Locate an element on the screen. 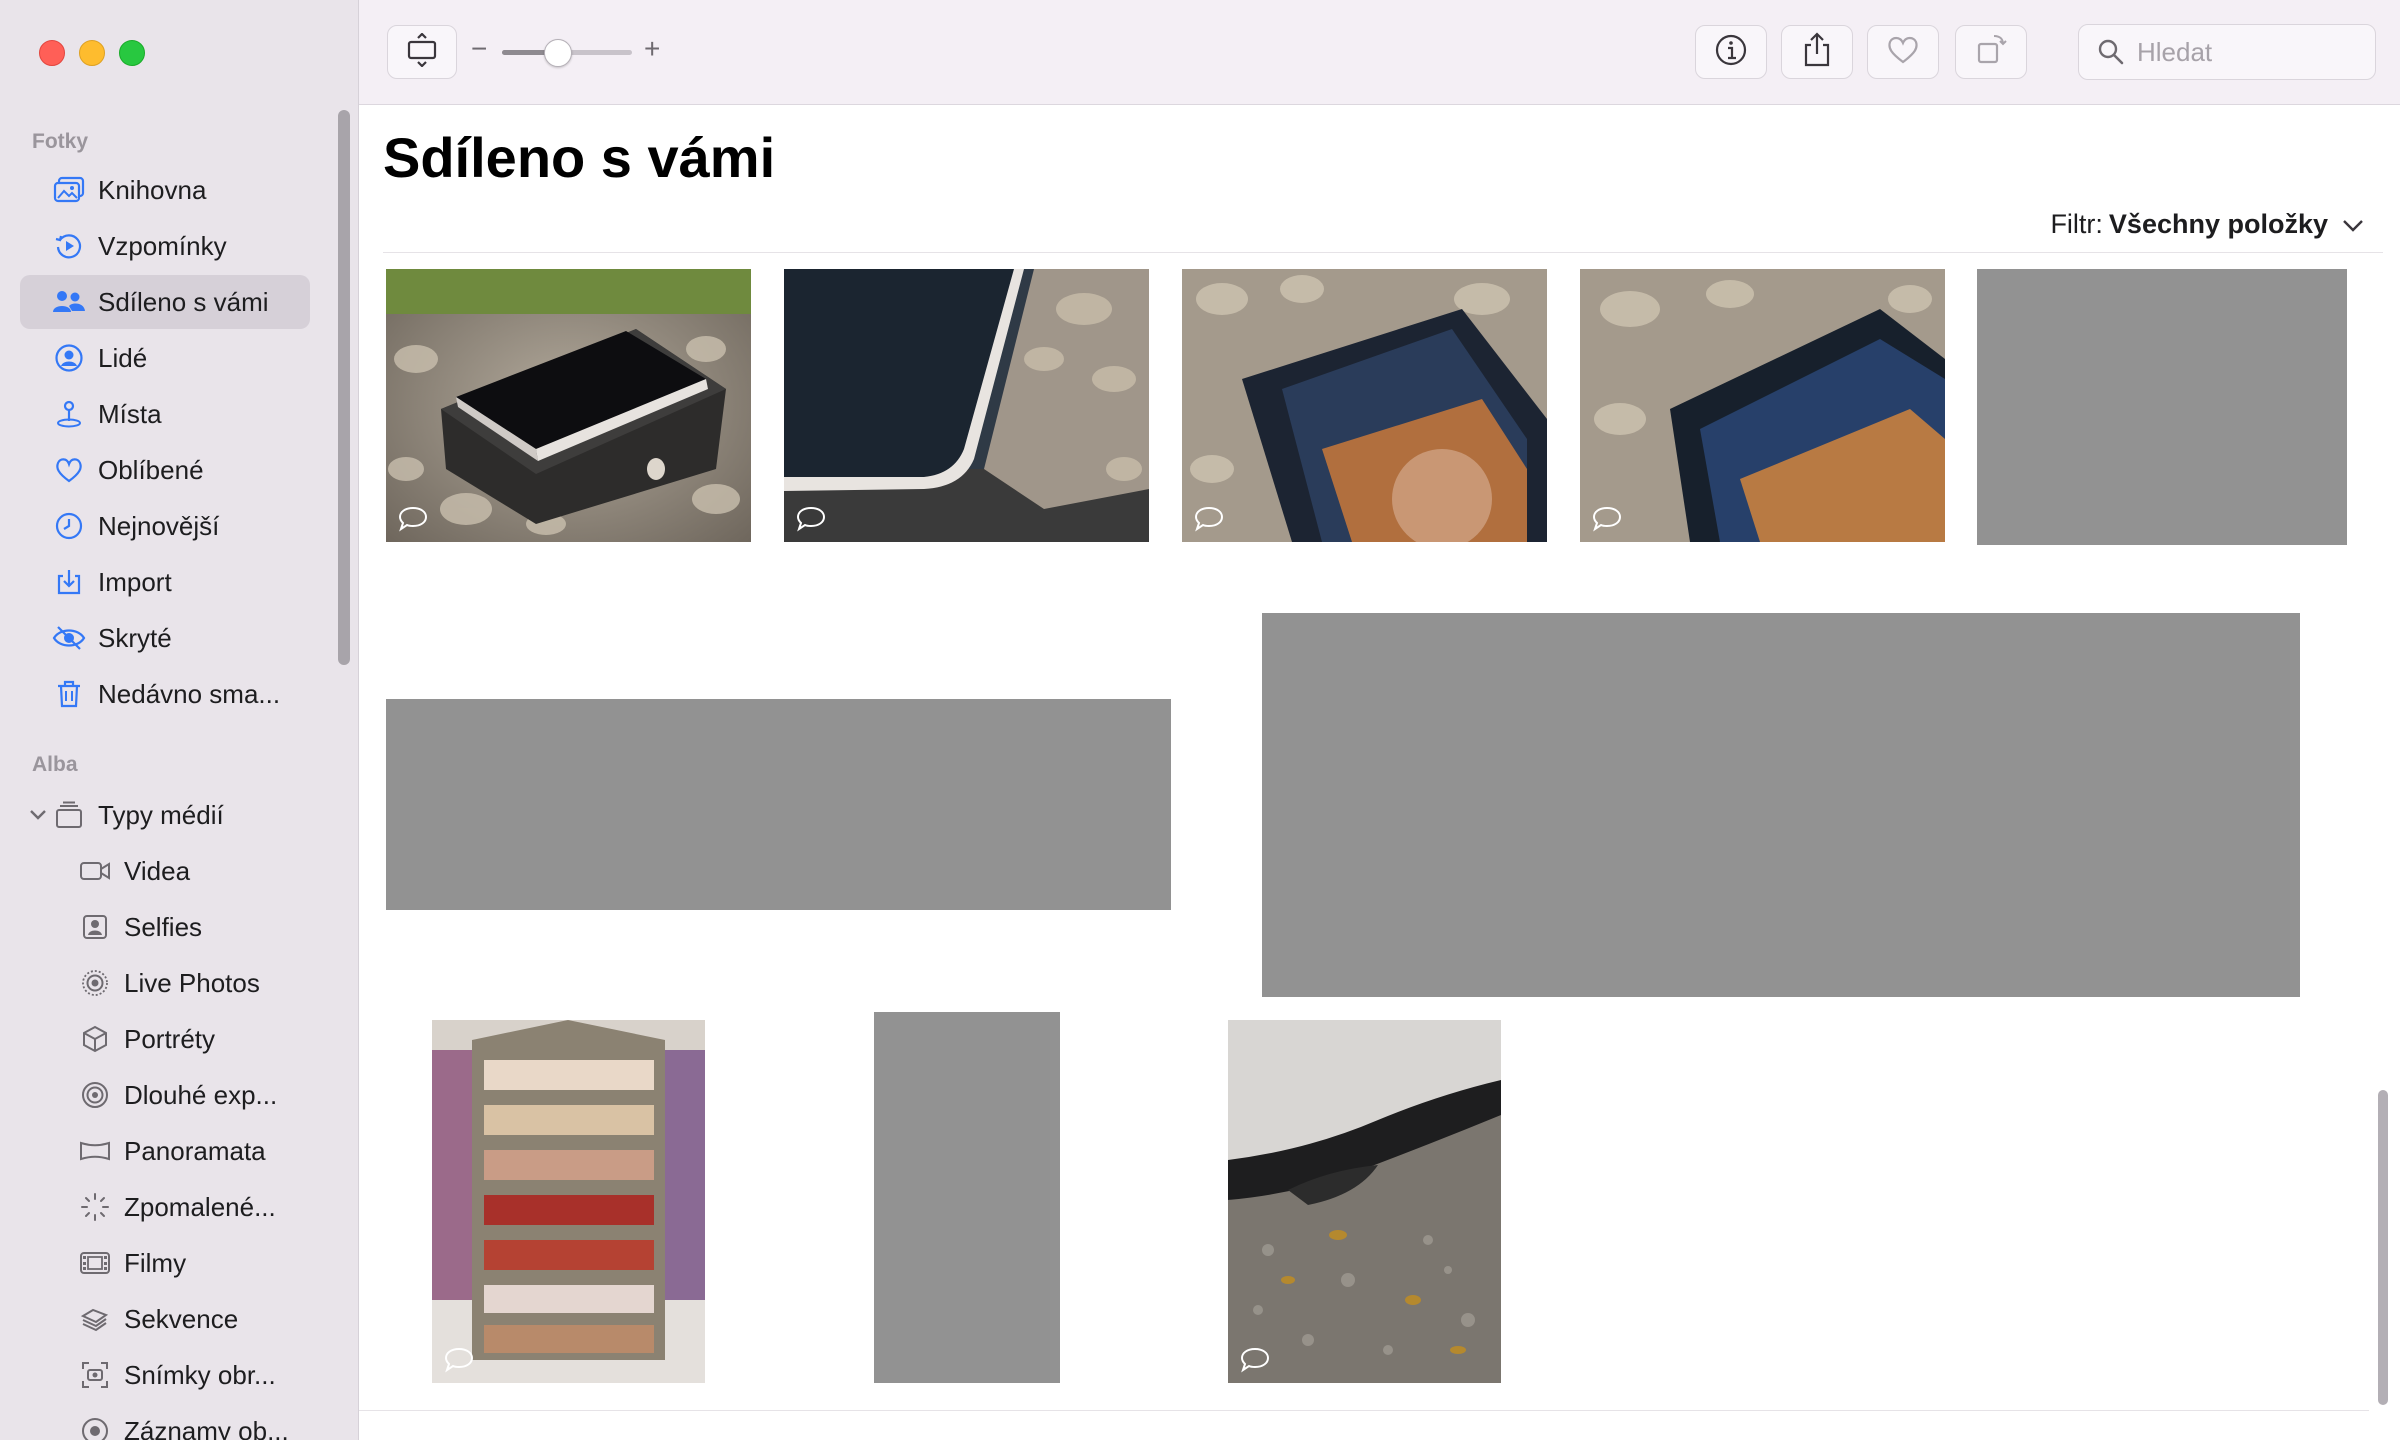 The width and height of the screenshot is (2400, 1440). filter-dropdown: Filtr: Všechny položky is located at coordinates (2207, 224).